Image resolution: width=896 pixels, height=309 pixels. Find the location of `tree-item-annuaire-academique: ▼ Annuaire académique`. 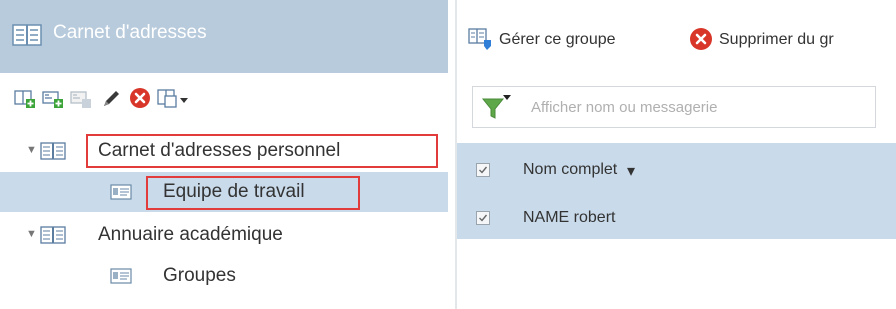

tree-item-annuaire-academique: ▼ Annuaire académique is located at coordinates (224, 235).